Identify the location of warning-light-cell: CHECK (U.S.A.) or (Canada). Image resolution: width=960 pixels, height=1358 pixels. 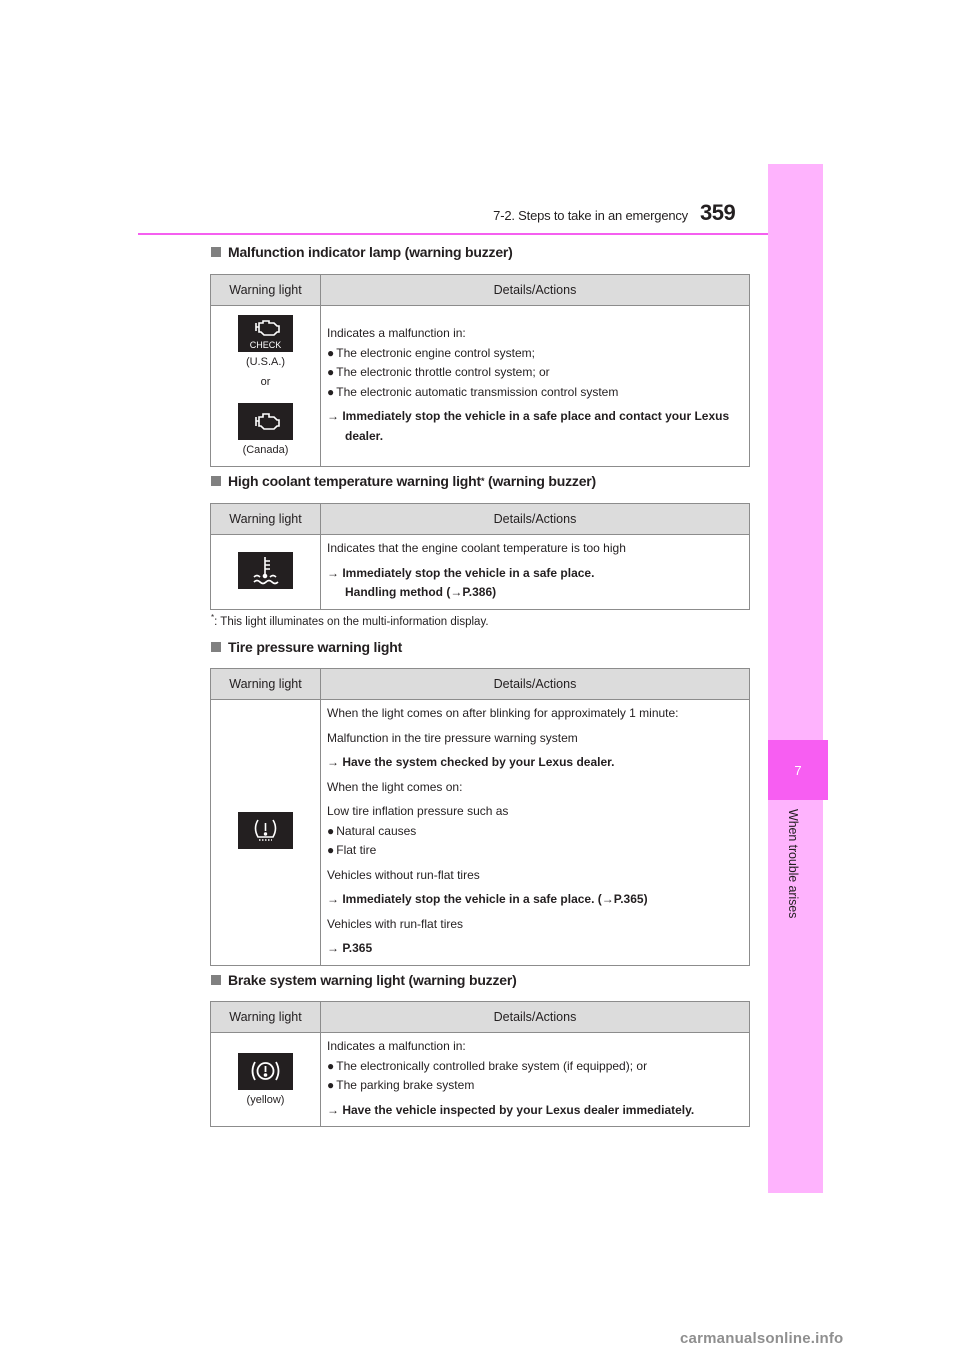
(265, 386).